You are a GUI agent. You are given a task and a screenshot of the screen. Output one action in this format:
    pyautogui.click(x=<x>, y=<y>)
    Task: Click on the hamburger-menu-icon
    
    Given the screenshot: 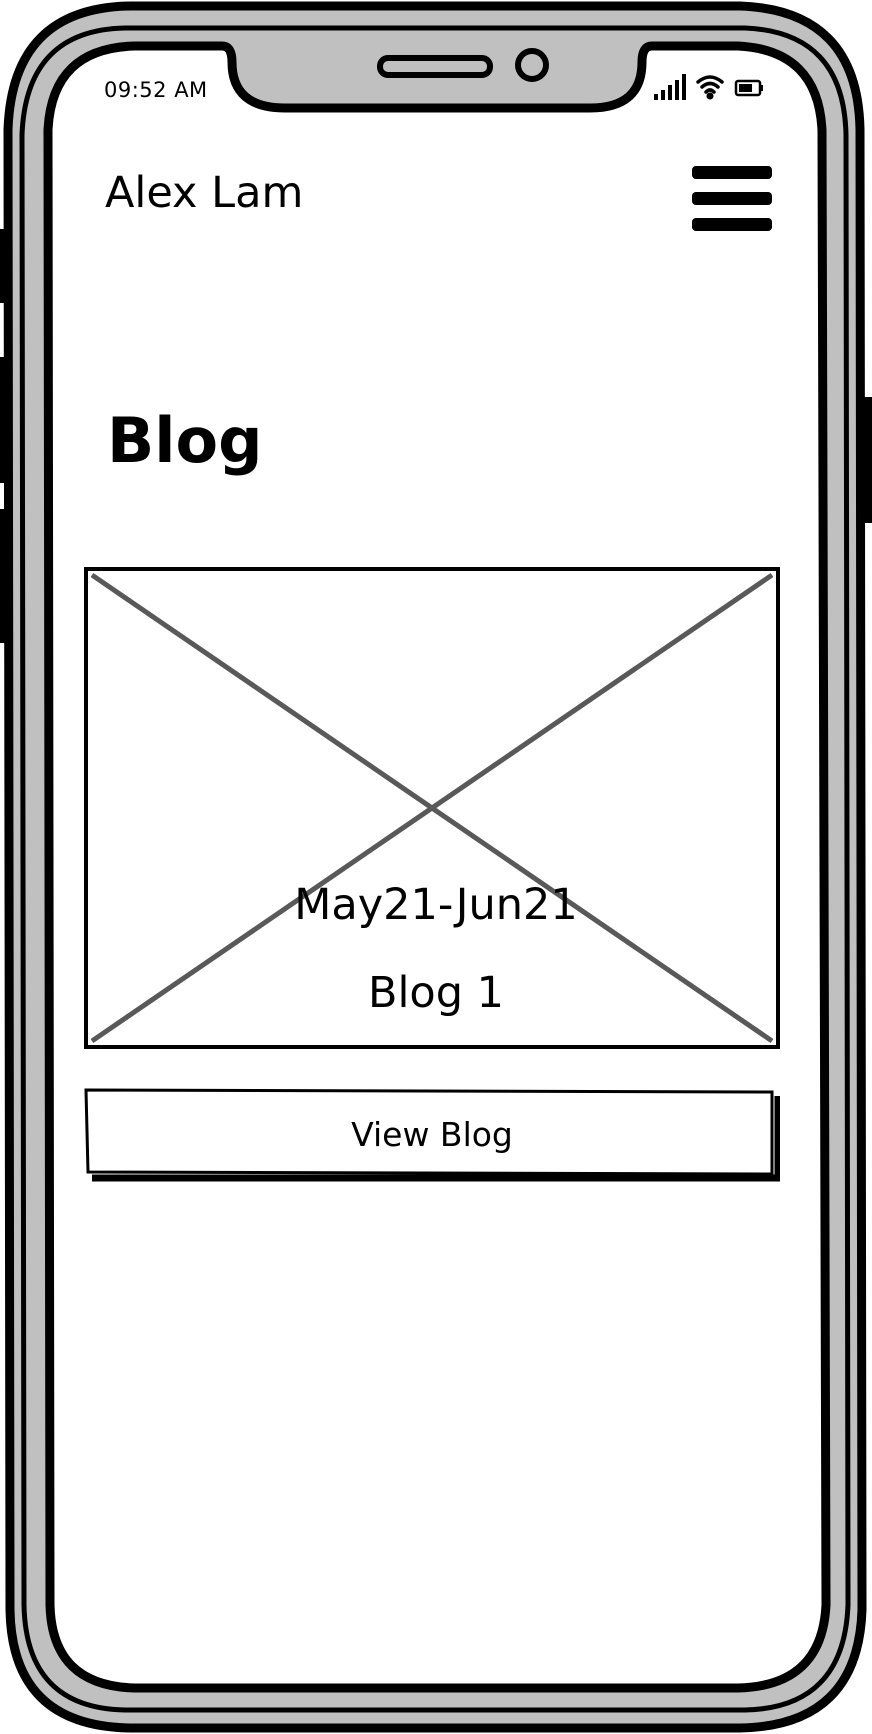 What is the action you would take?
    pyautogui.click(x=732, y=172)
    